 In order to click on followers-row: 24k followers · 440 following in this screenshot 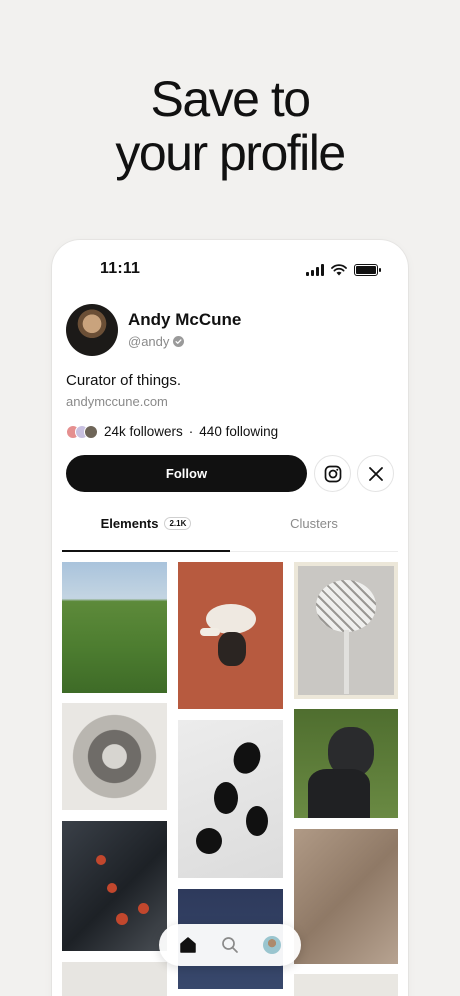, I will do `click(172, 431)`.